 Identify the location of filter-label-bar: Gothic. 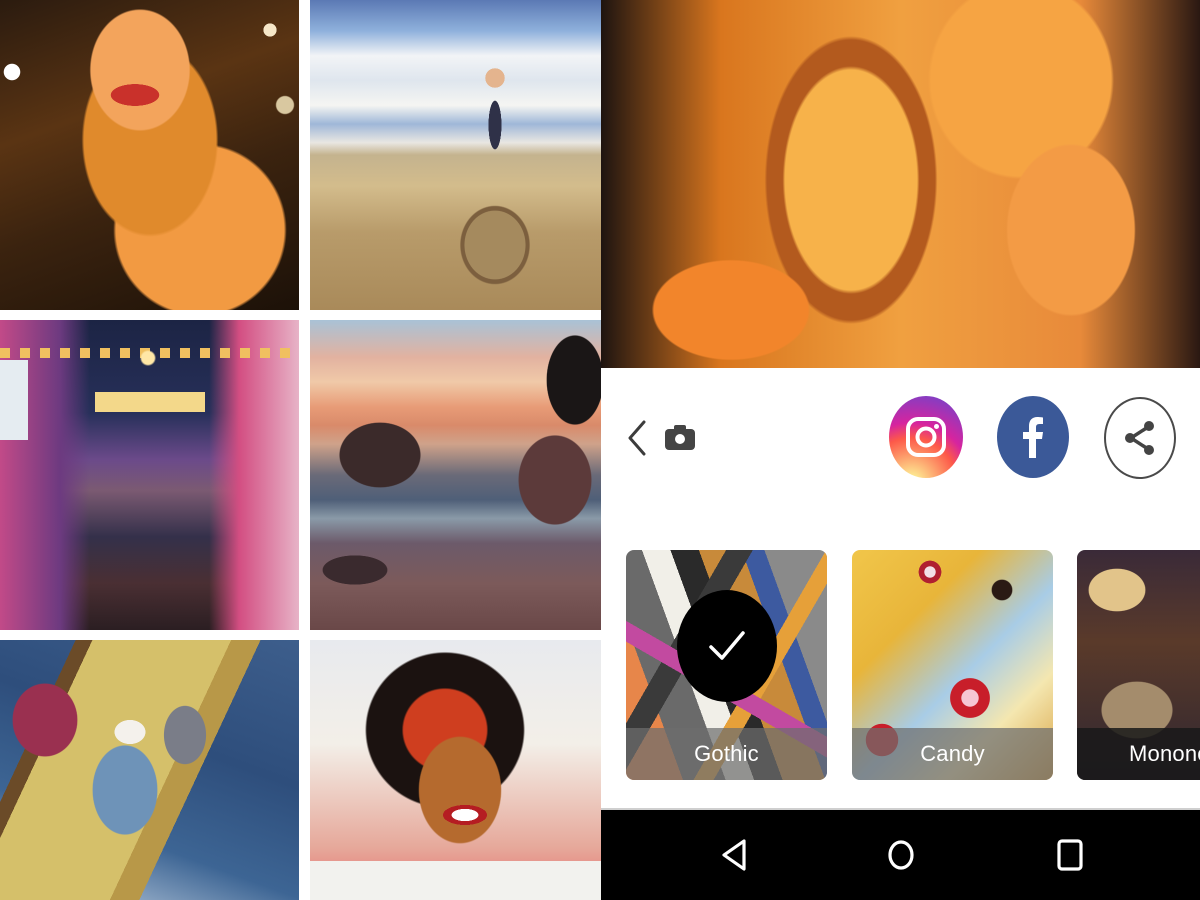
(726, 754).